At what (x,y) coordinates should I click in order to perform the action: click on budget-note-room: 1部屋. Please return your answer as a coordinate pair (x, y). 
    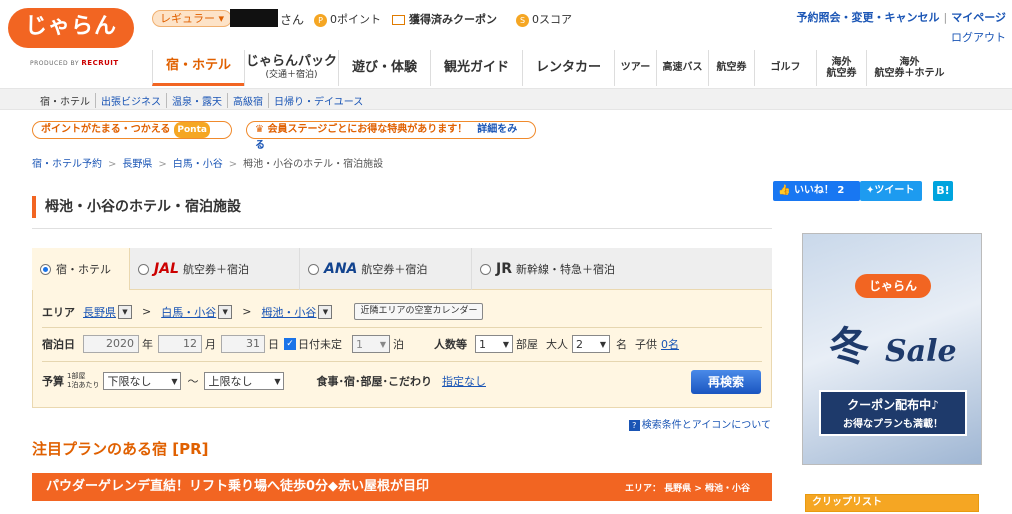
    Looking at the image, I should click on (76, 376).